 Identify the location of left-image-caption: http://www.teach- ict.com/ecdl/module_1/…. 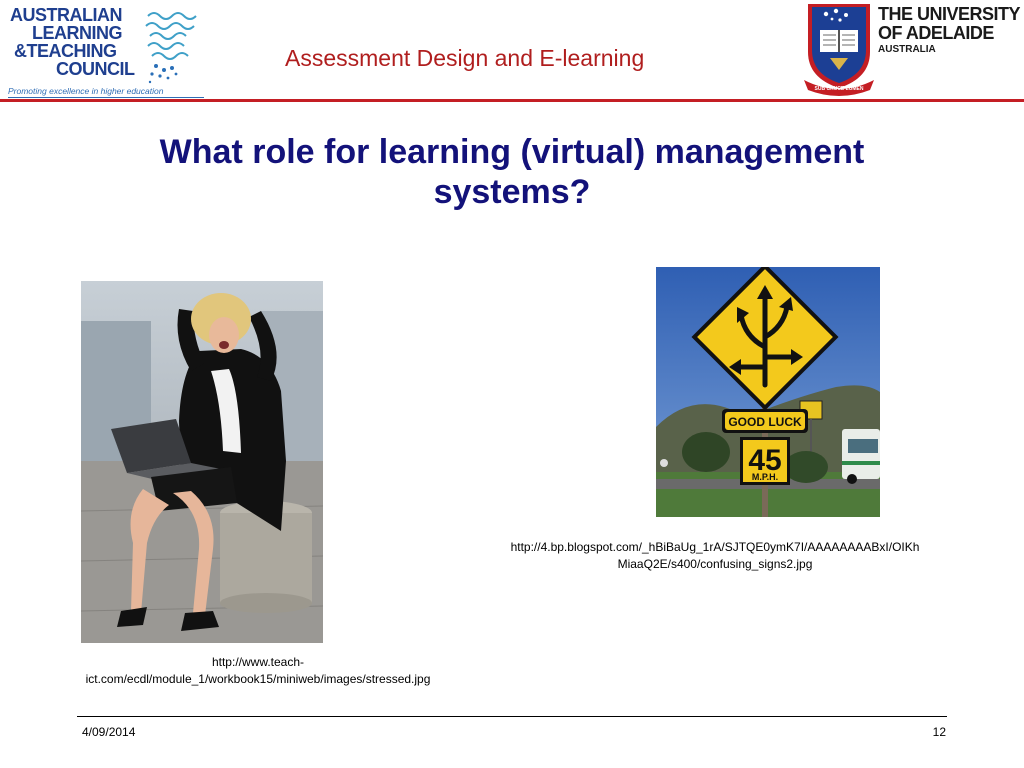
(258, 671).